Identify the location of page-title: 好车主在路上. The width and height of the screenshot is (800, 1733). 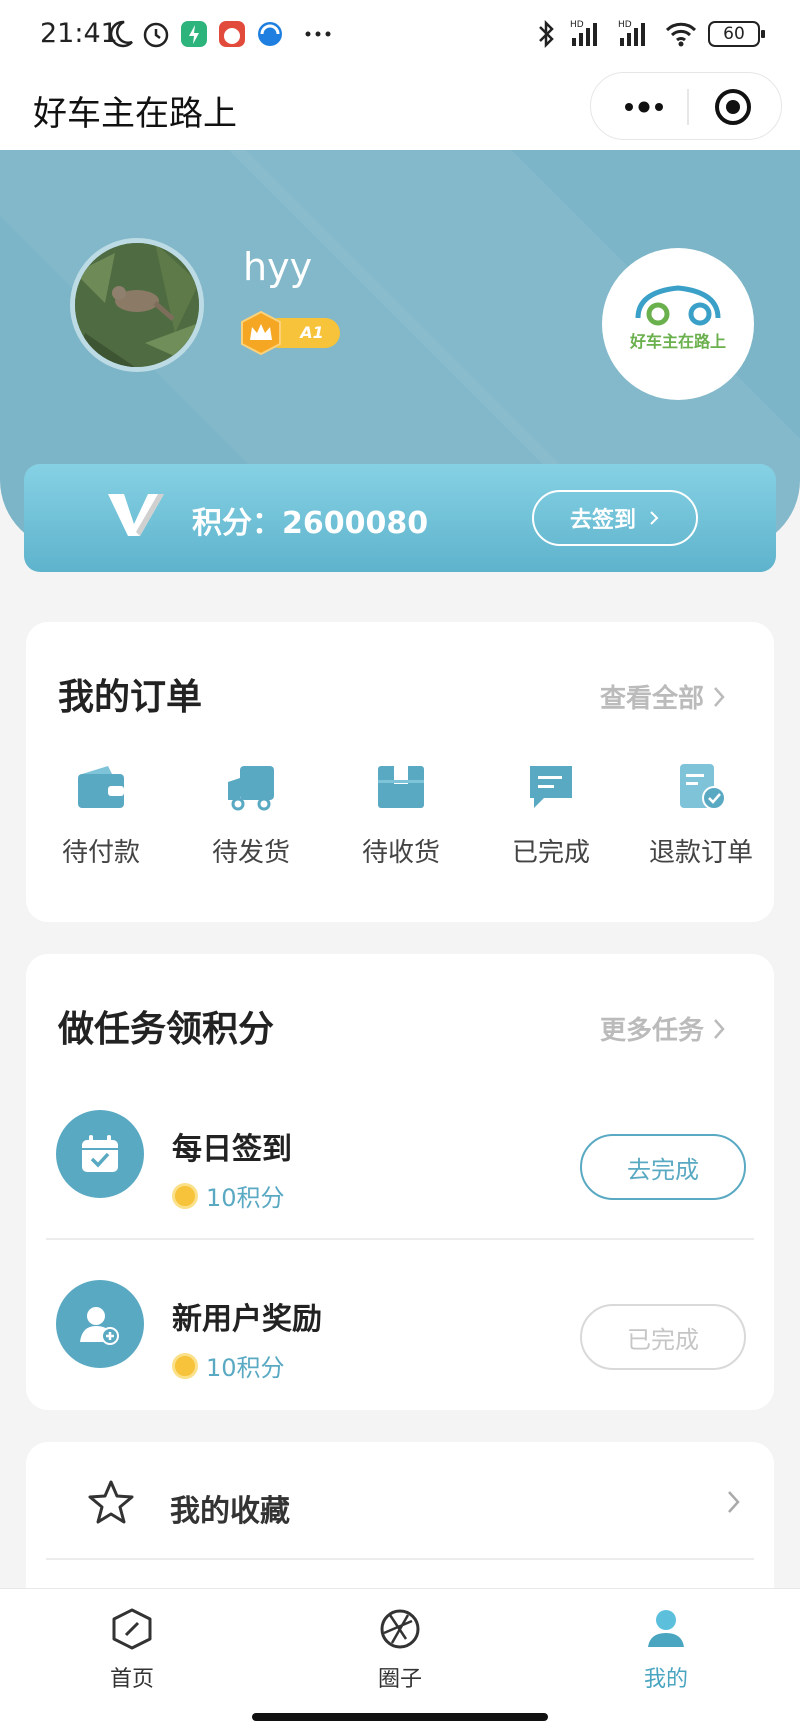
(135, 114).